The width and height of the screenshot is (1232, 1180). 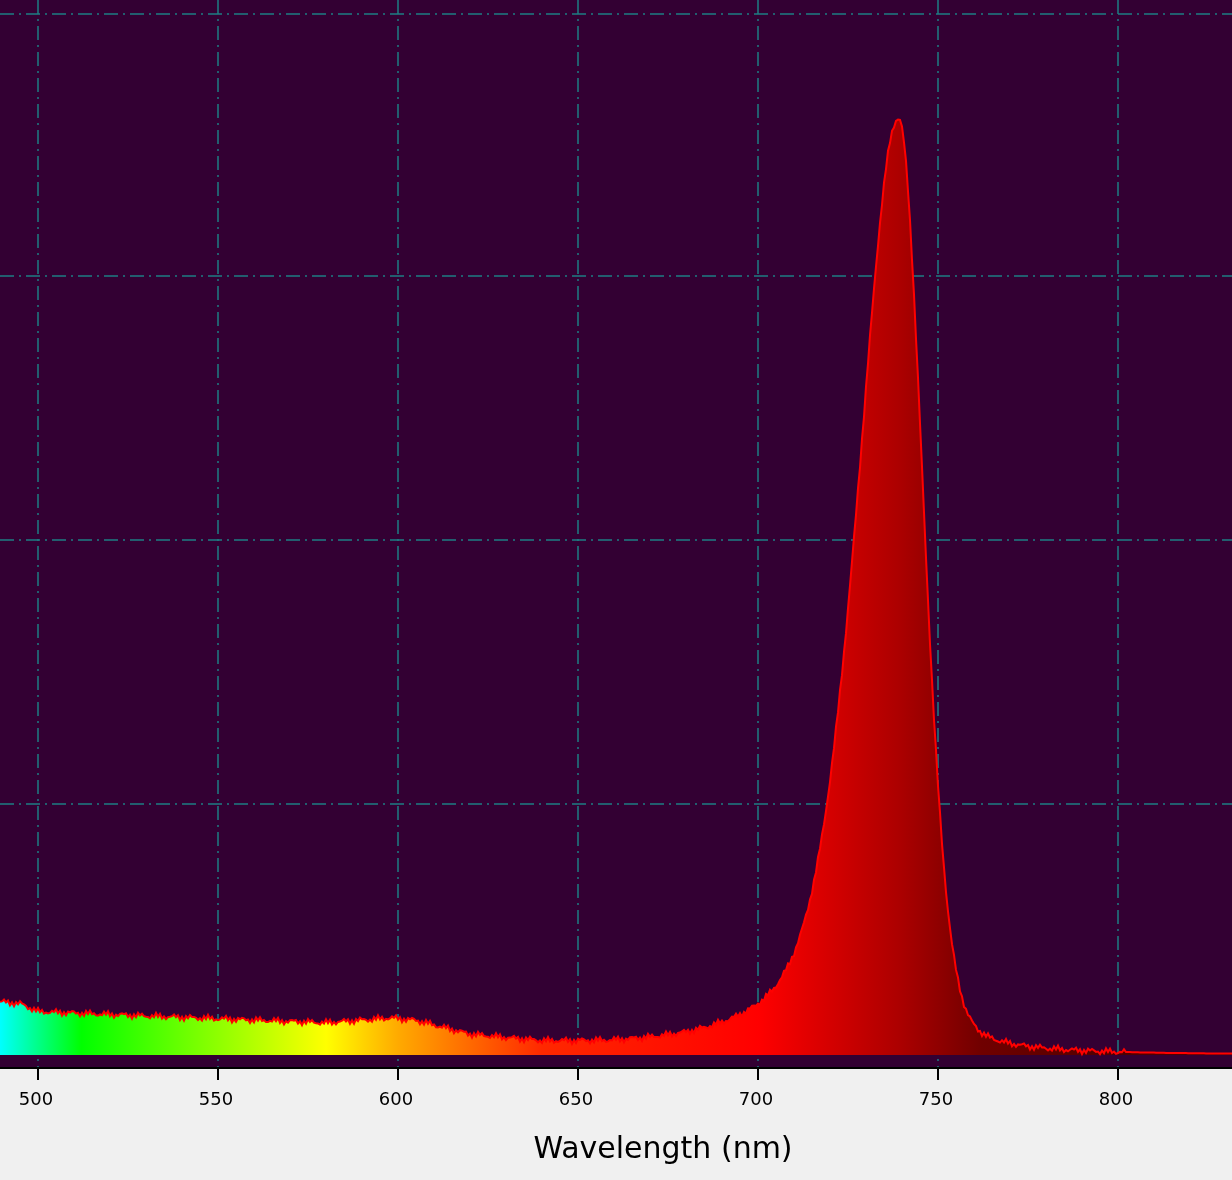 I want to click on tick-label: 600, so click(x=396, y=1098).